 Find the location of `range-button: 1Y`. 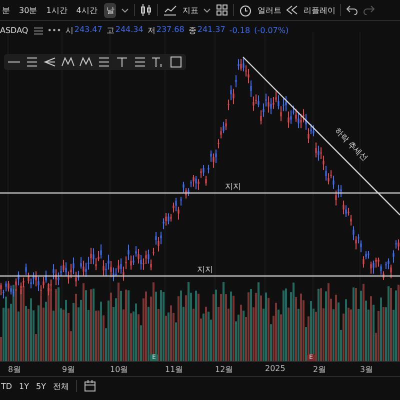

range-button: 1Y is located at coordinates (24, 386).